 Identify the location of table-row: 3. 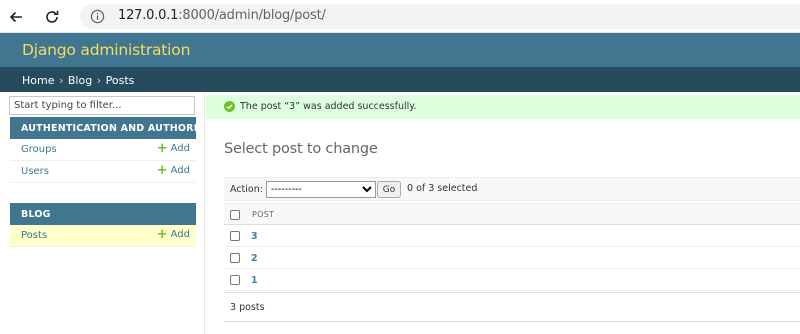
(512, 236).